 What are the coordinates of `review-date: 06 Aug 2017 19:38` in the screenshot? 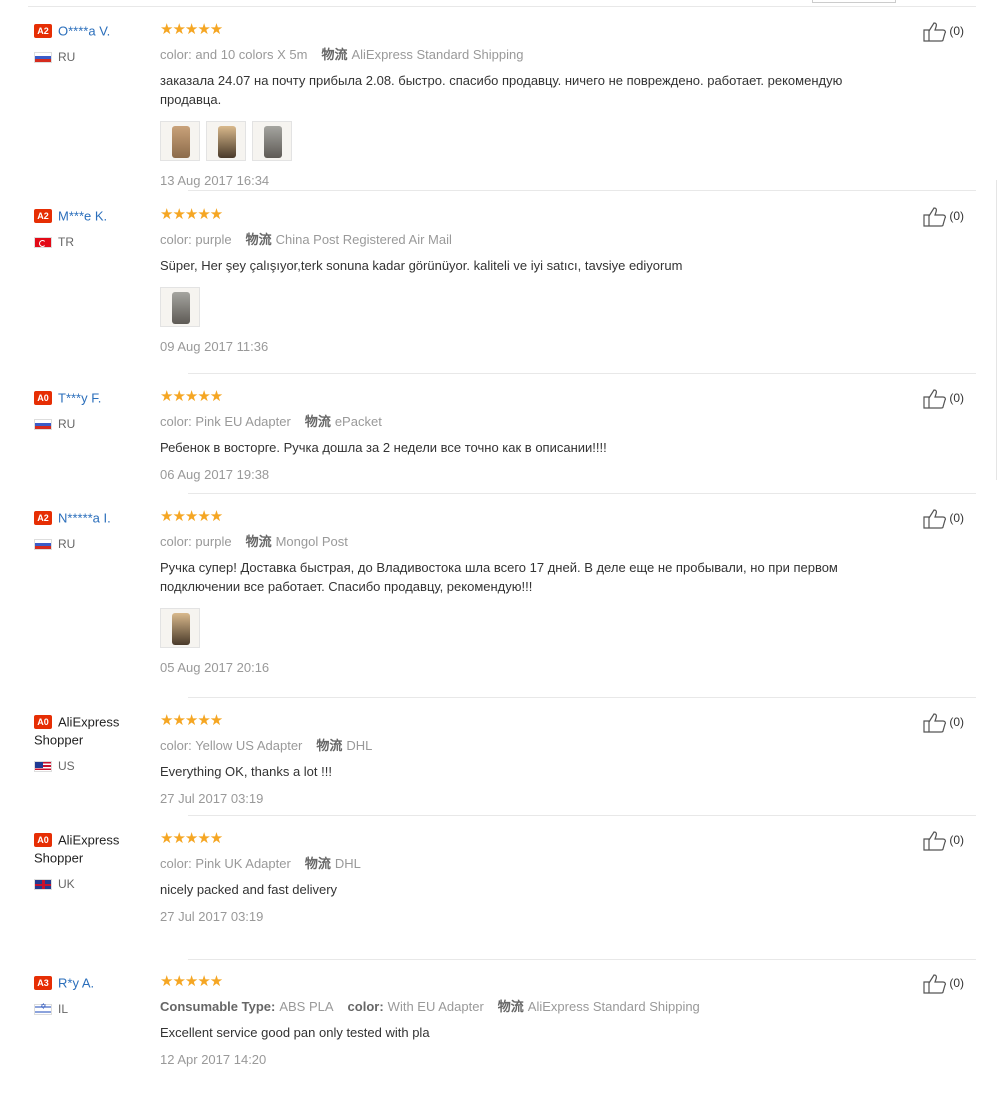 It's located at (215, 474).